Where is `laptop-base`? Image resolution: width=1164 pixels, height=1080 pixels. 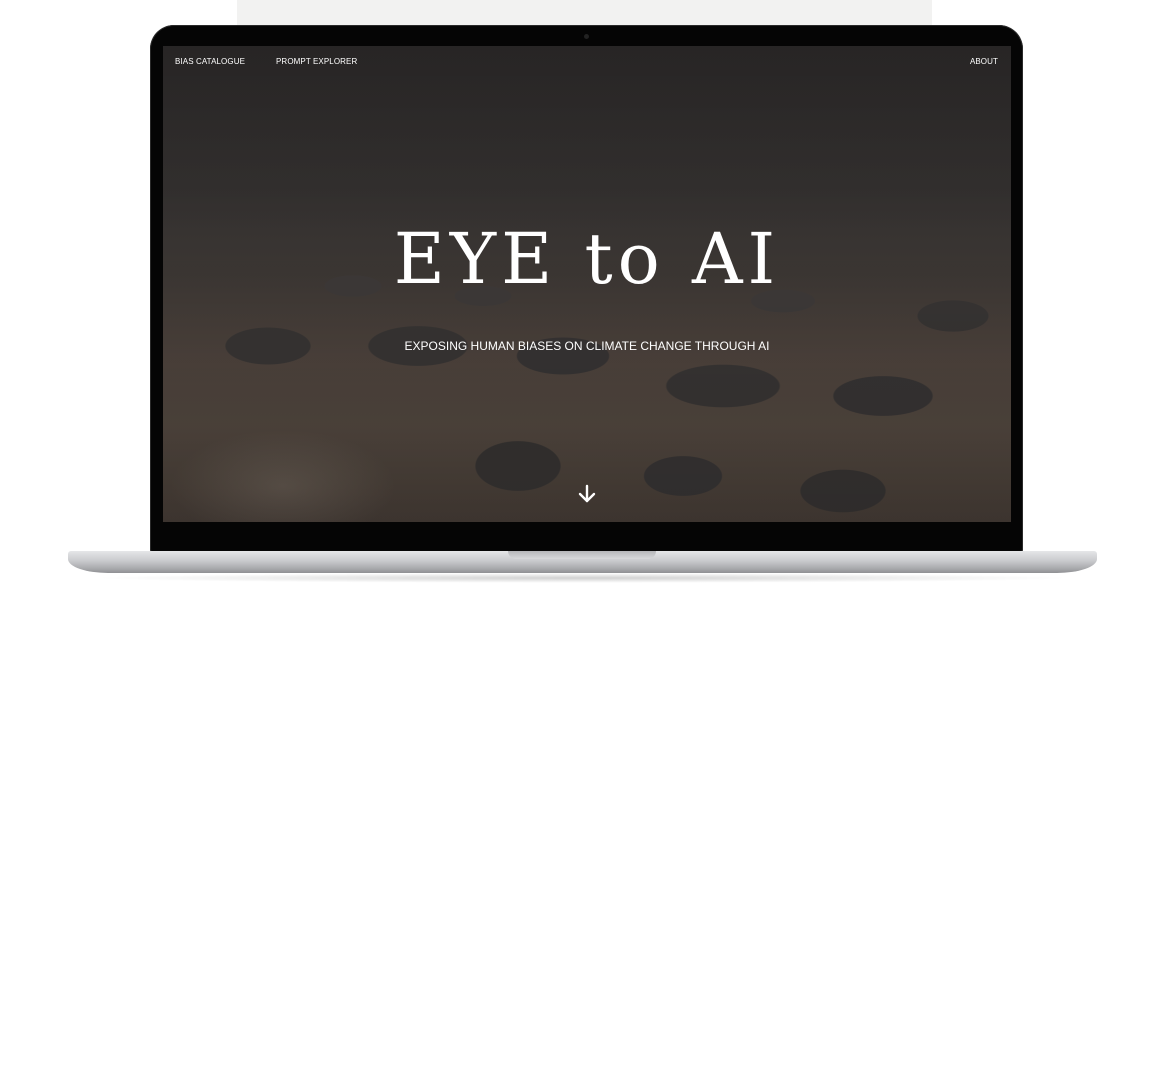 laptop-base is located at coordinates (582, 562).